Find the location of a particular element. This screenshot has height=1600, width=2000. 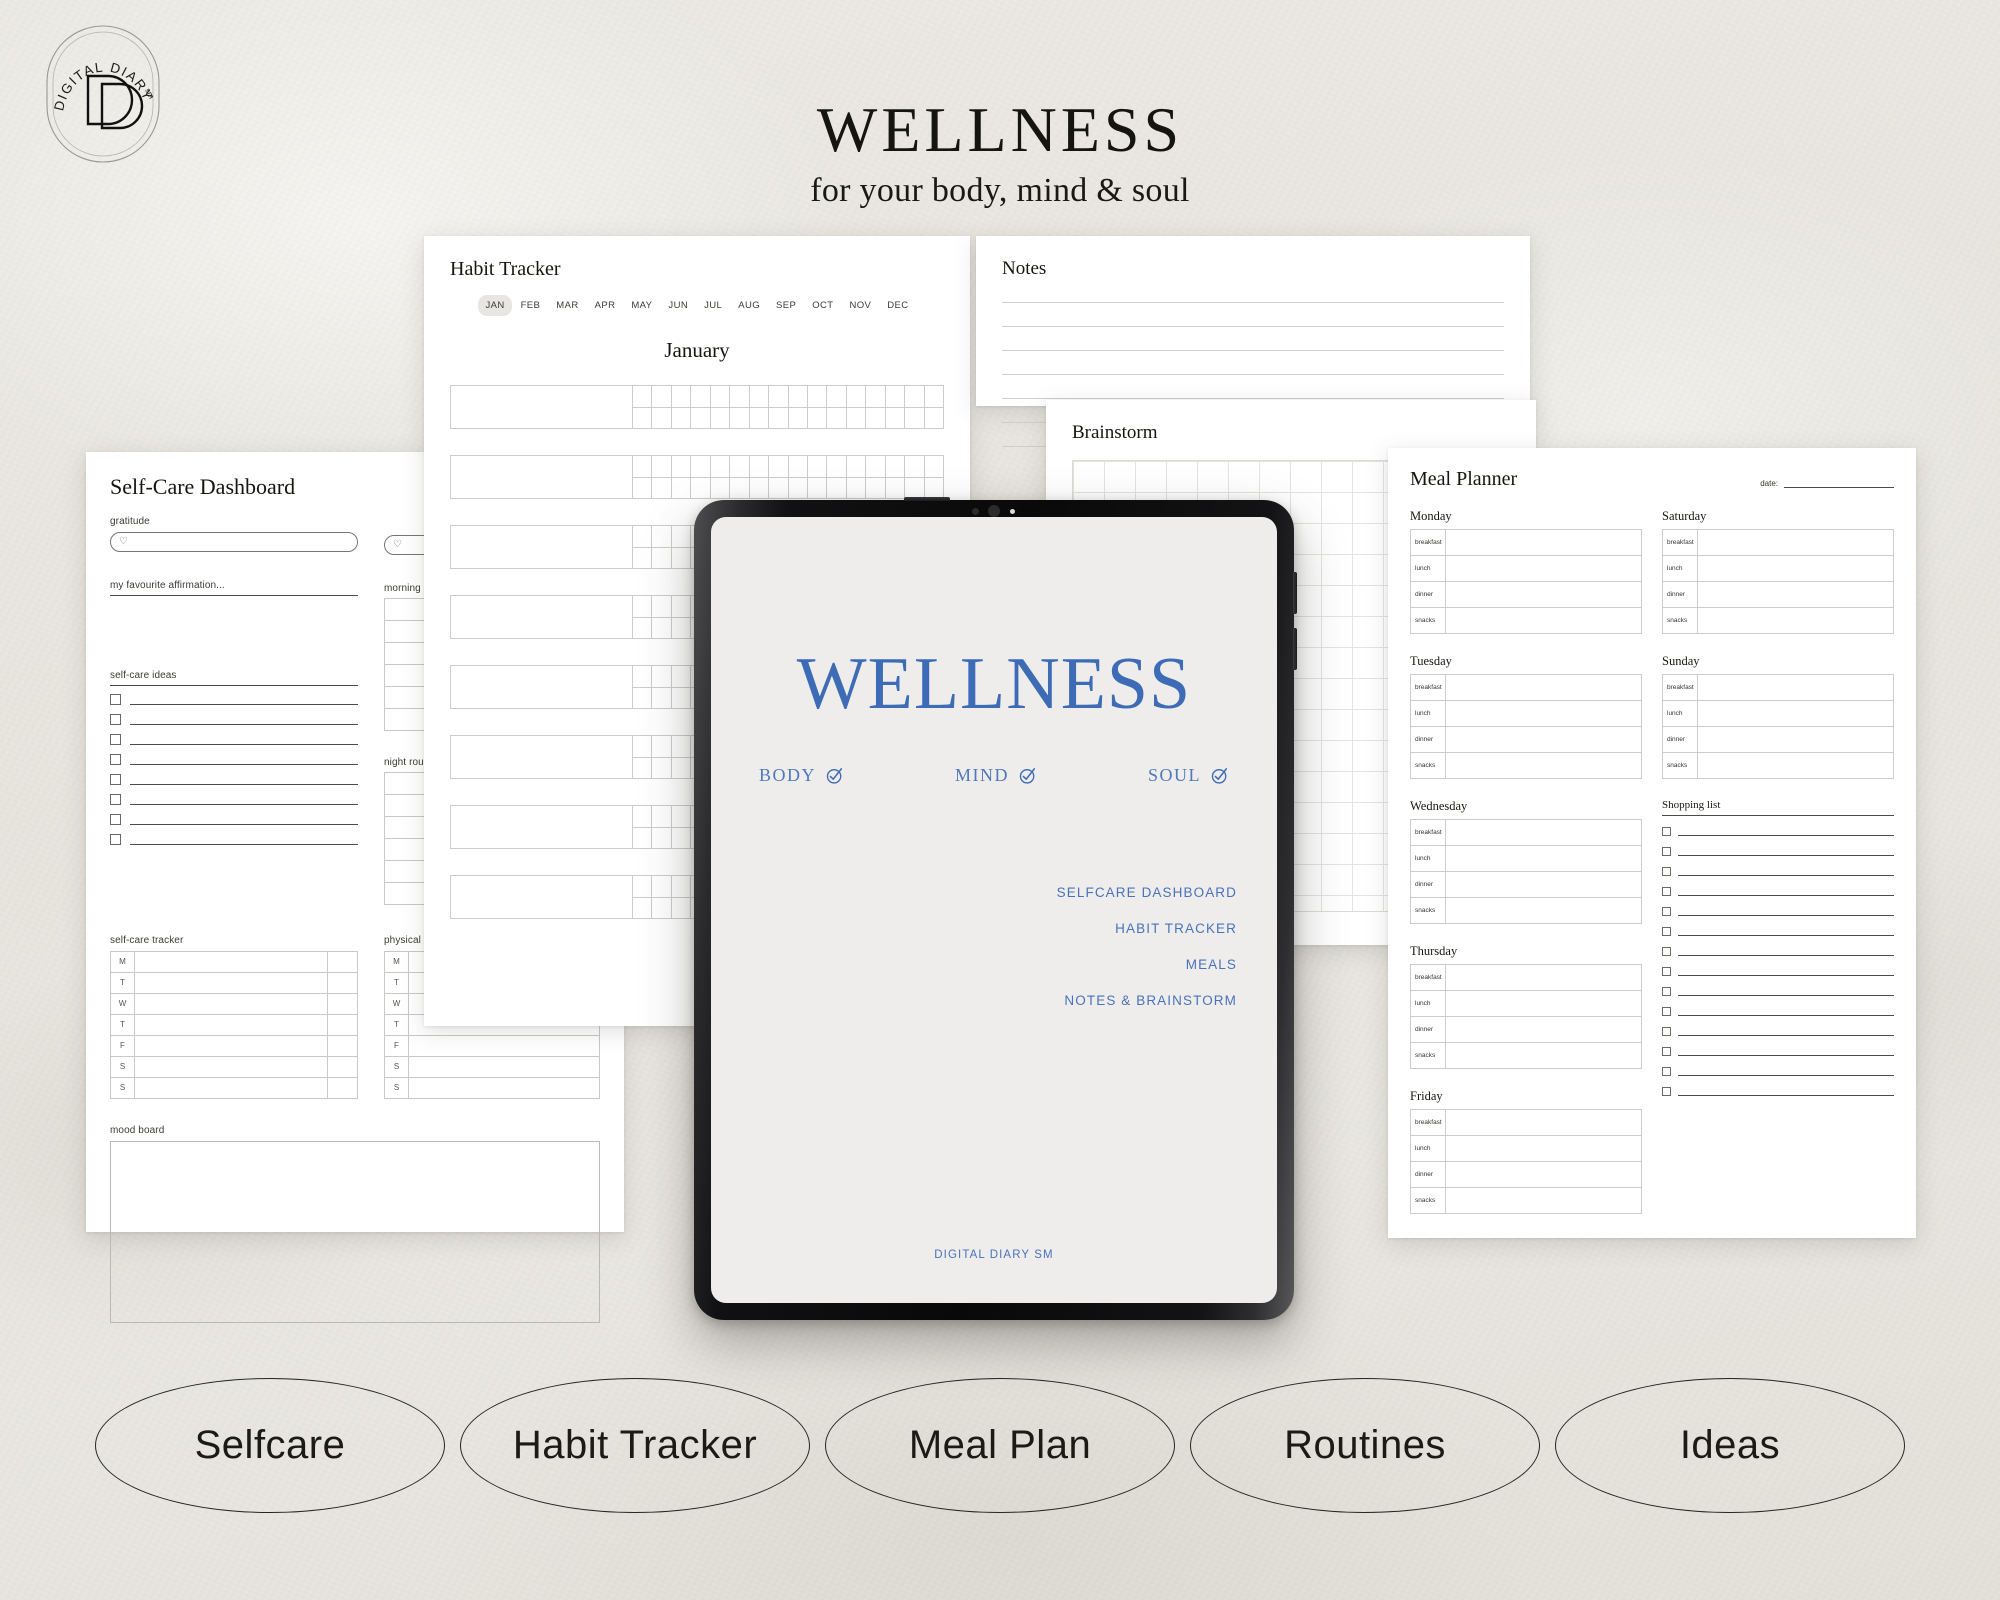

tracker-row: W is located at coordinates (234, 1004).